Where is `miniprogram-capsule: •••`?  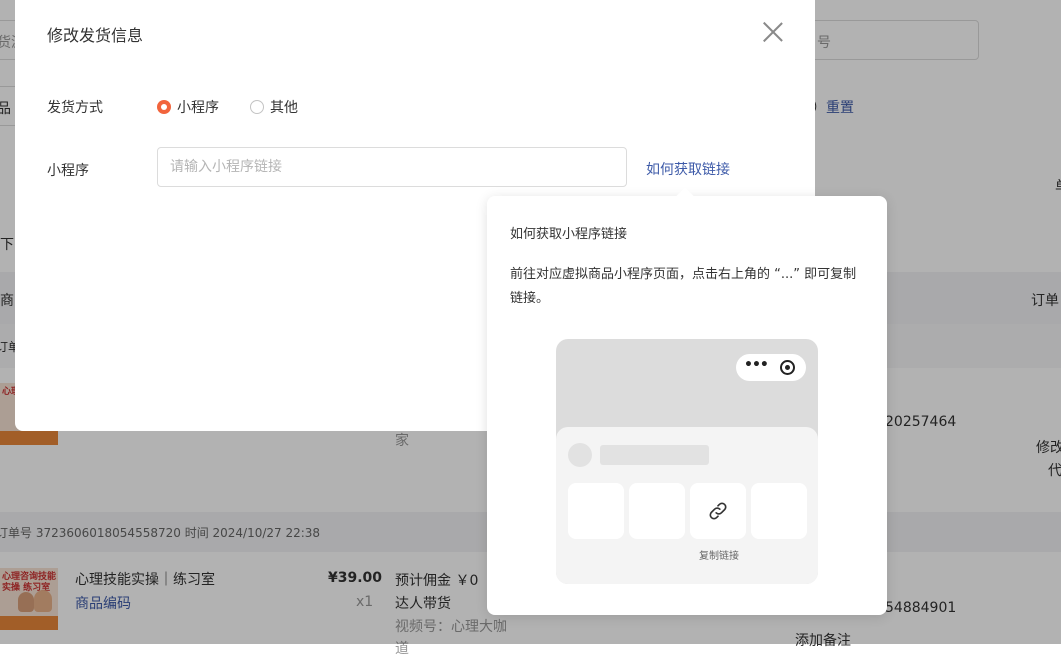
miniprogram-capsule: ••• is located at coordinates (771, 367).